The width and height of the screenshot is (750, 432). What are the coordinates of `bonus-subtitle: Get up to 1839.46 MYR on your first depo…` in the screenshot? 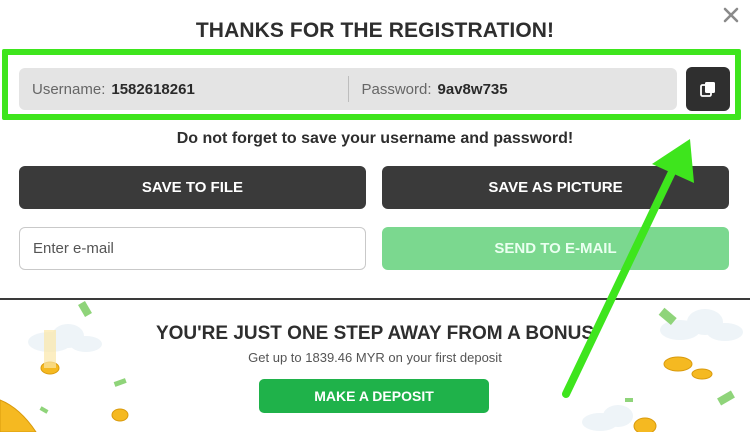 It's located at (375, 357).